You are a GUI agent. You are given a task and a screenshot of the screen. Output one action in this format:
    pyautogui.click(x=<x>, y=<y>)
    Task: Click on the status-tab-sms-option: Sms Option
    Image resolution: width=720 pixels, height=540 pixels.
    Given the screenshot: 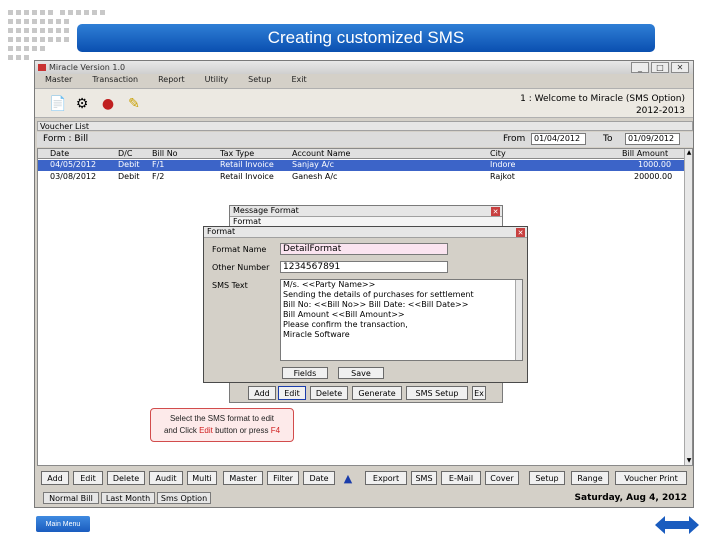 What is the action you would take?
    pyautogui.click(x=184, y=498)
    